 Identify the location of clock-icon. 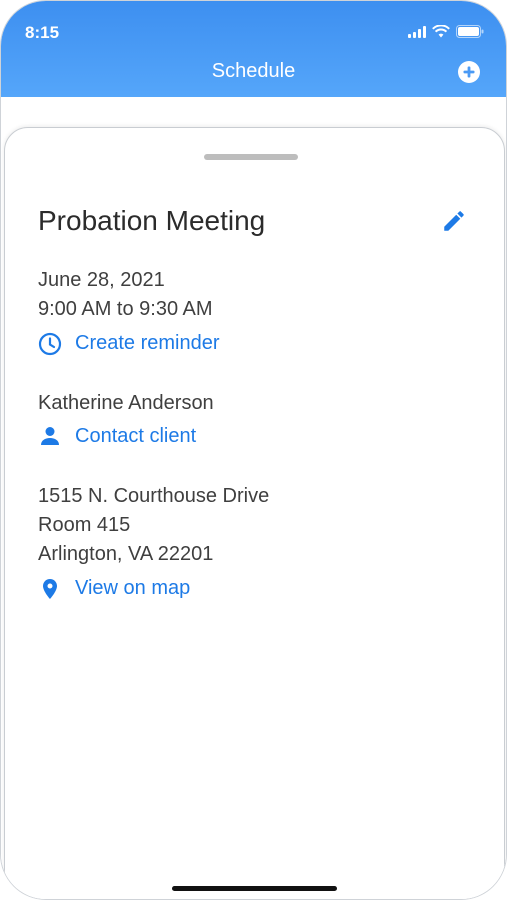
(50, 344).